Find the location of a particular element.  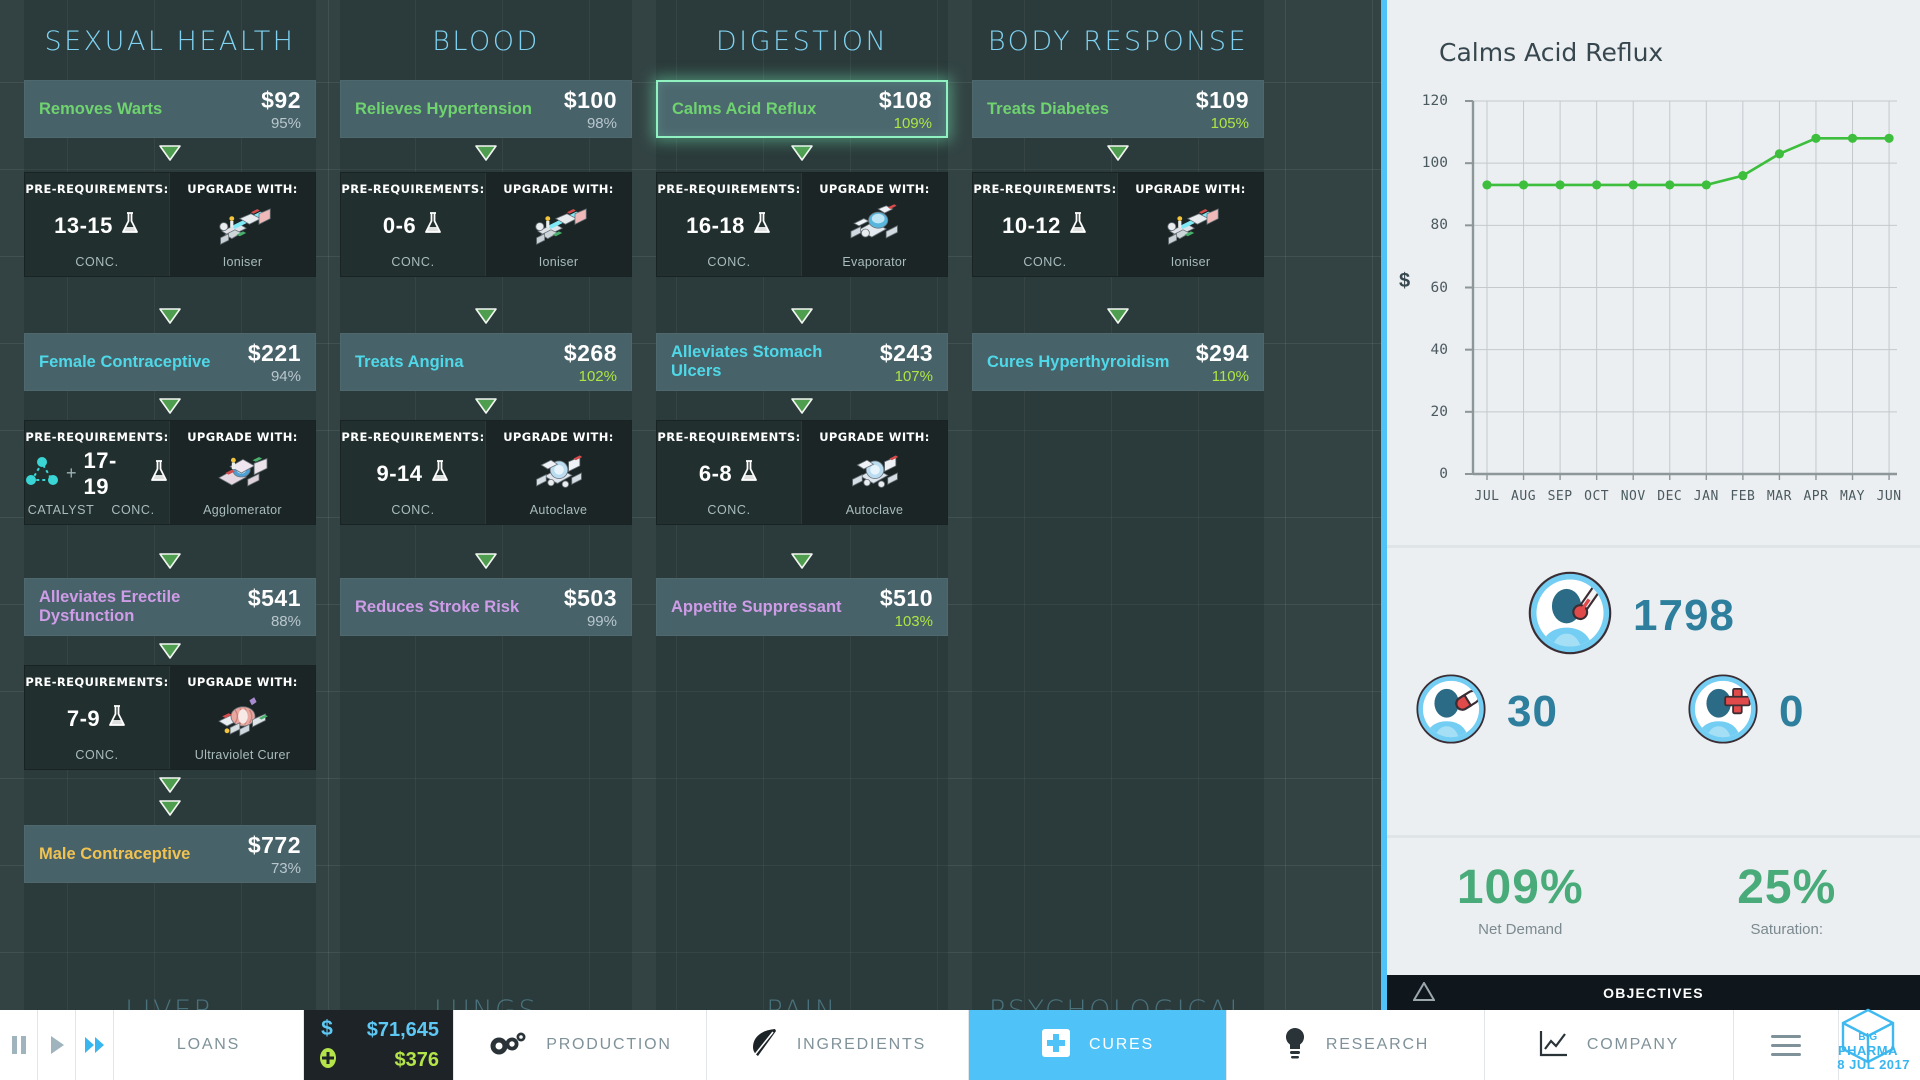

cure-tile: Appetite Suppressant $510 103% is located at coordinates (802, 607).